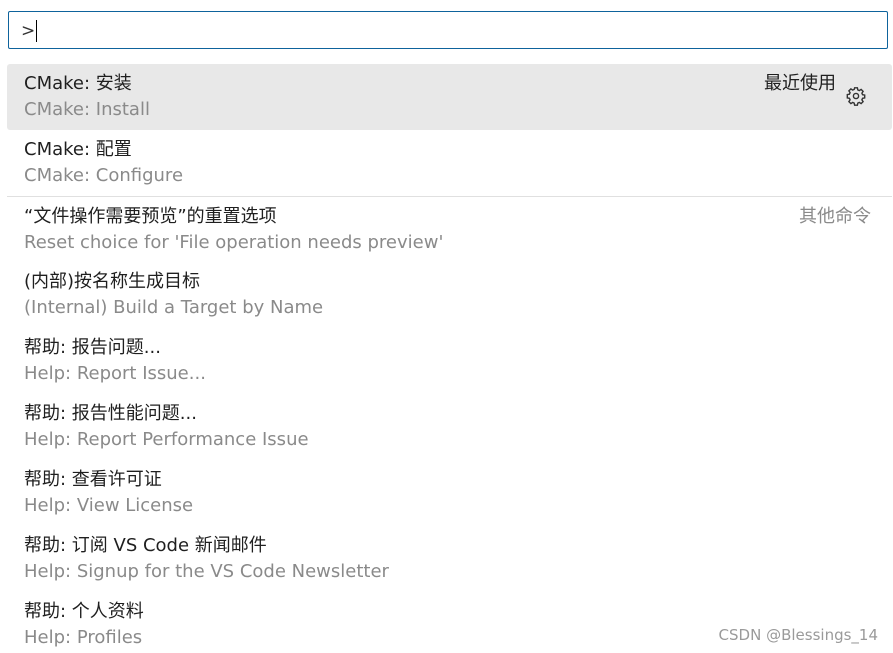  Describe the element at coordinates (78, 83) in the screenshot. I see `command-title: CMake: 安装` at that location.